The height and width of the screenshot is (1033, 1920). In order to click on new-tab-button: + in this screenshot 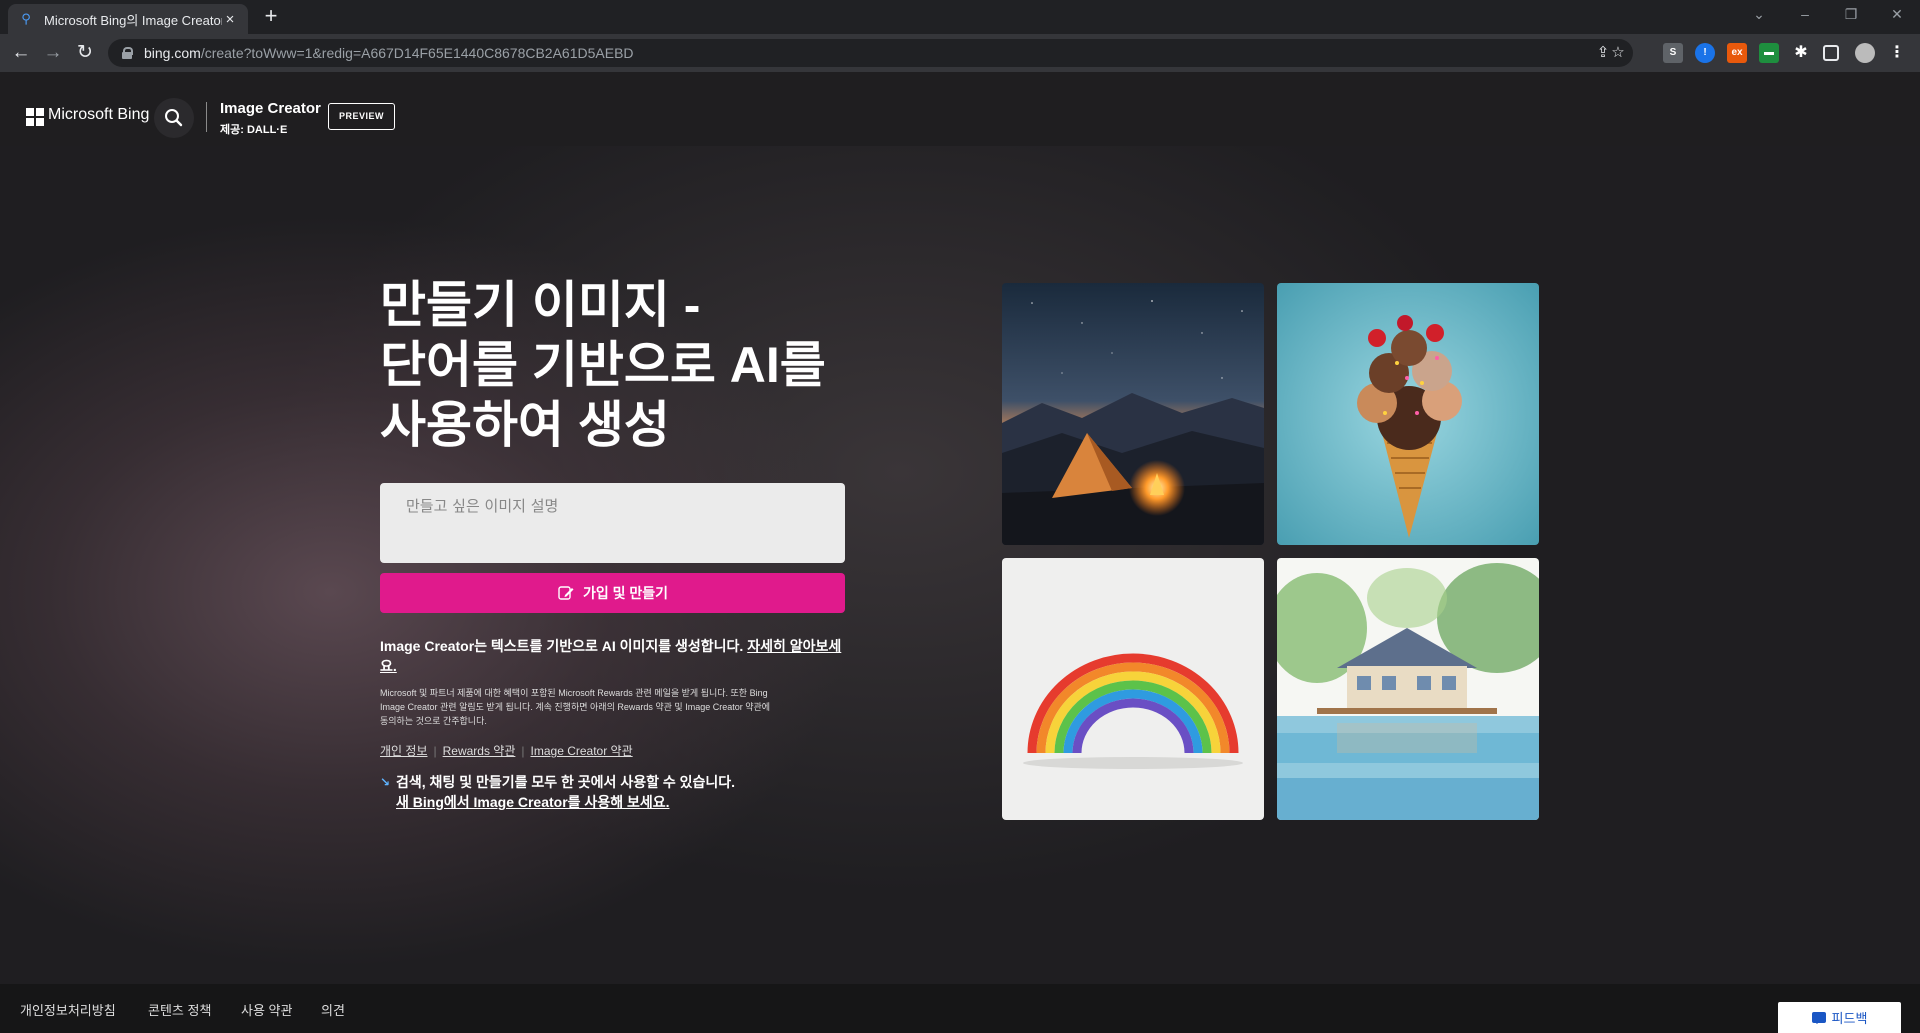, I will do `click(271, 17)`.